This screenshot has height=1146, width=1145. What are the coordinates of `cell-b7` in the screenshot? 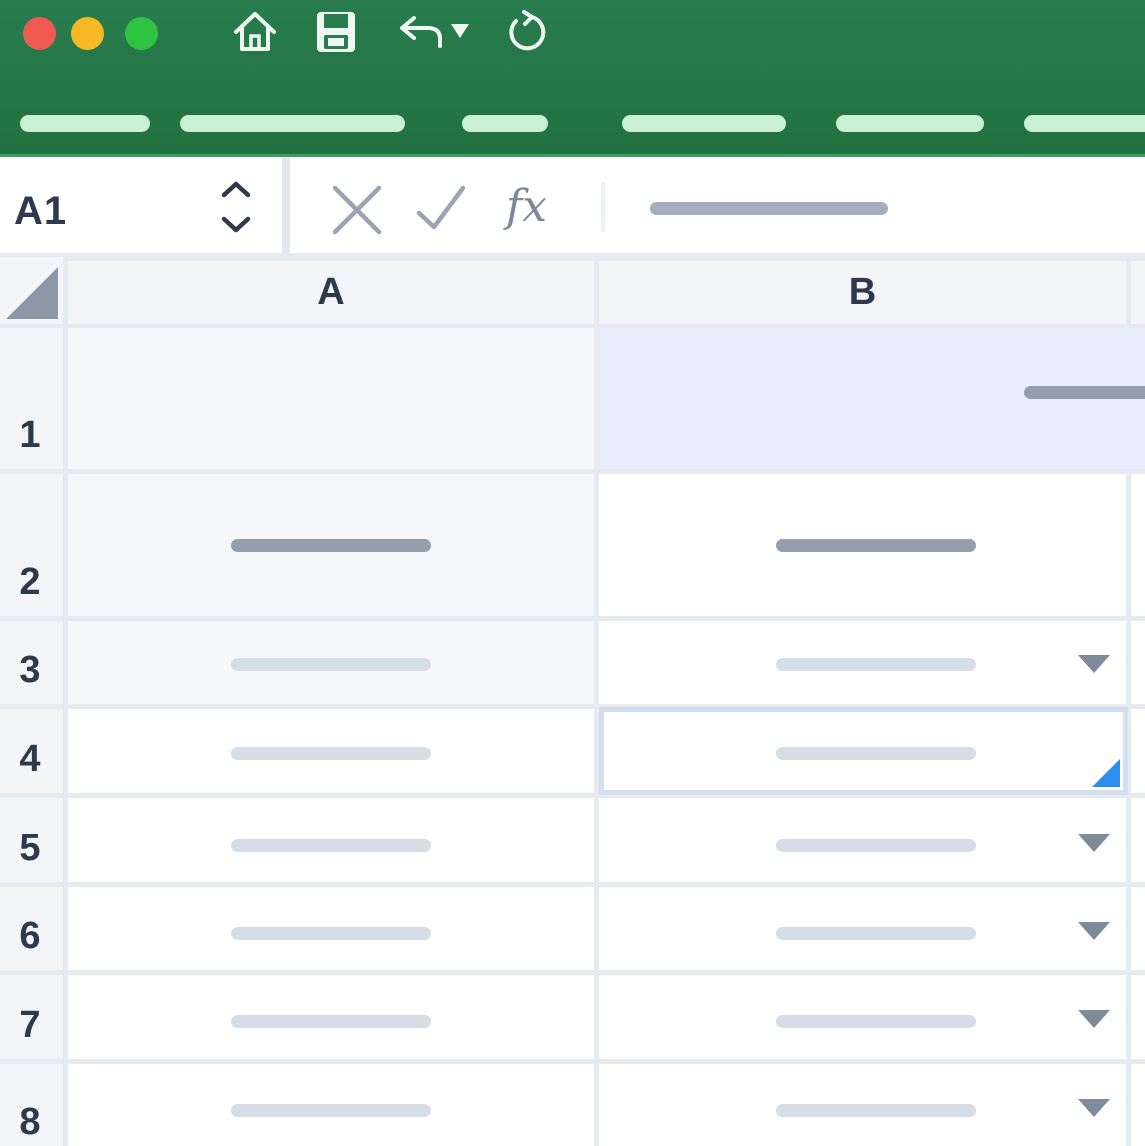 It's located at (862, 1017).